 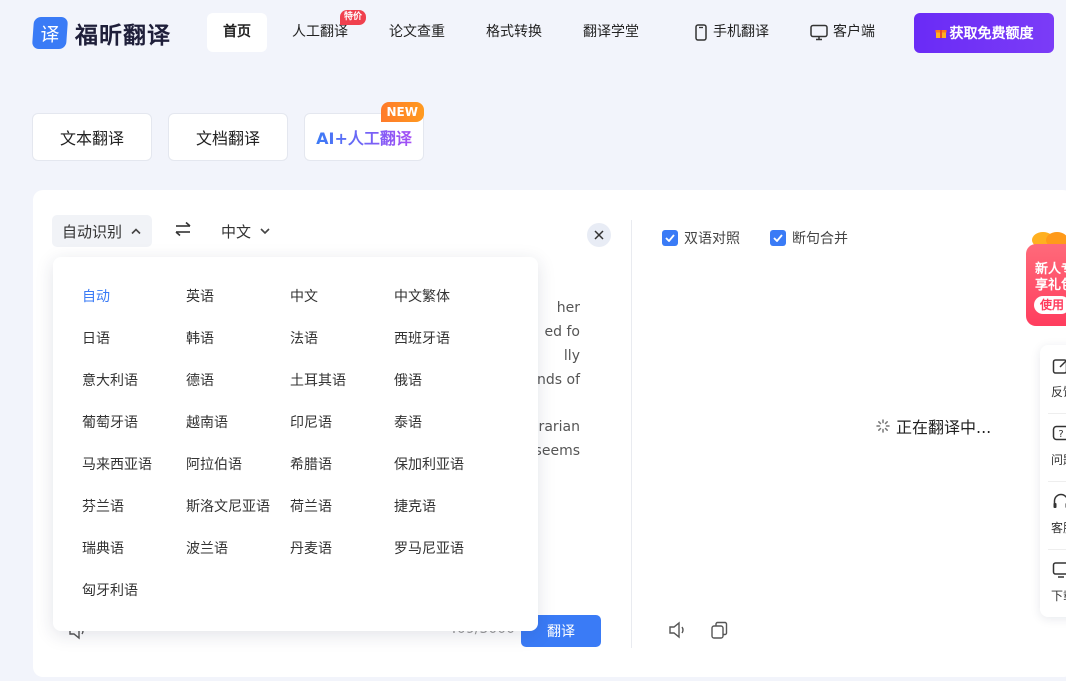 What do you see at coordinates (134, 507) in the screenshot?
I see `language-option: 芬兰语` at bounding box center [134, 507].